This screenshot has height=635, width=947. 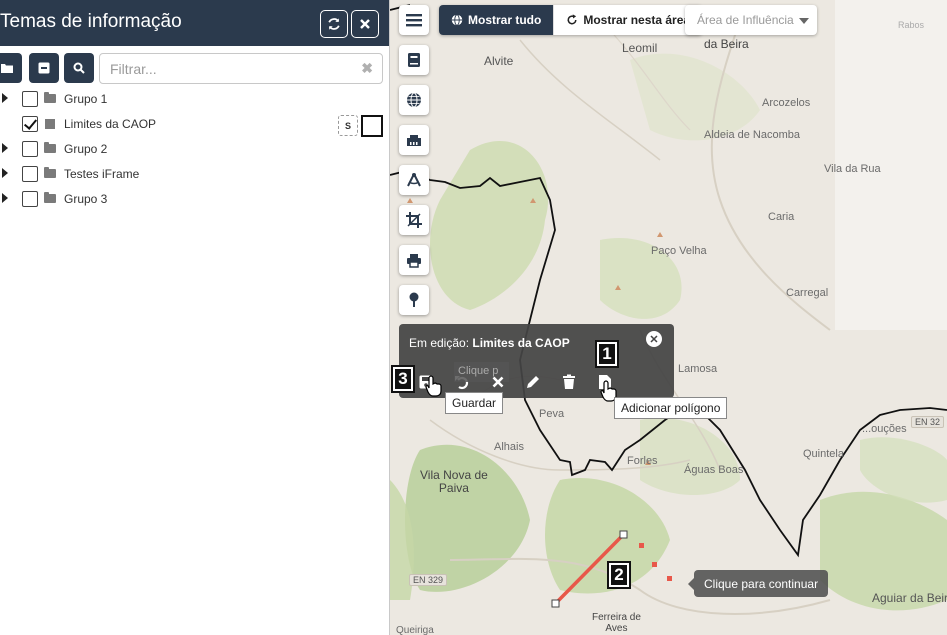 What do you see at coordinates (194, 23) in the screenshot?
I see `panel-header: Temas de informação` at bounding box center [194, 23].